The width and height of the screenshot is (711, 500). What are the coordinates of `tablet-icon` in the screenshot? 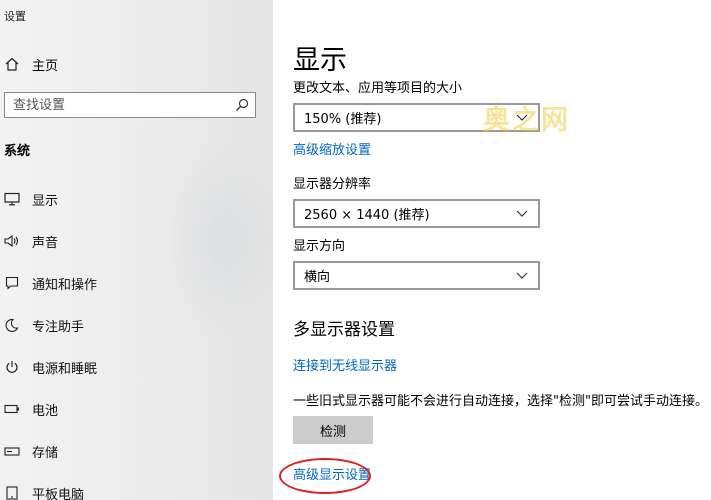 It's located at (12, 493).